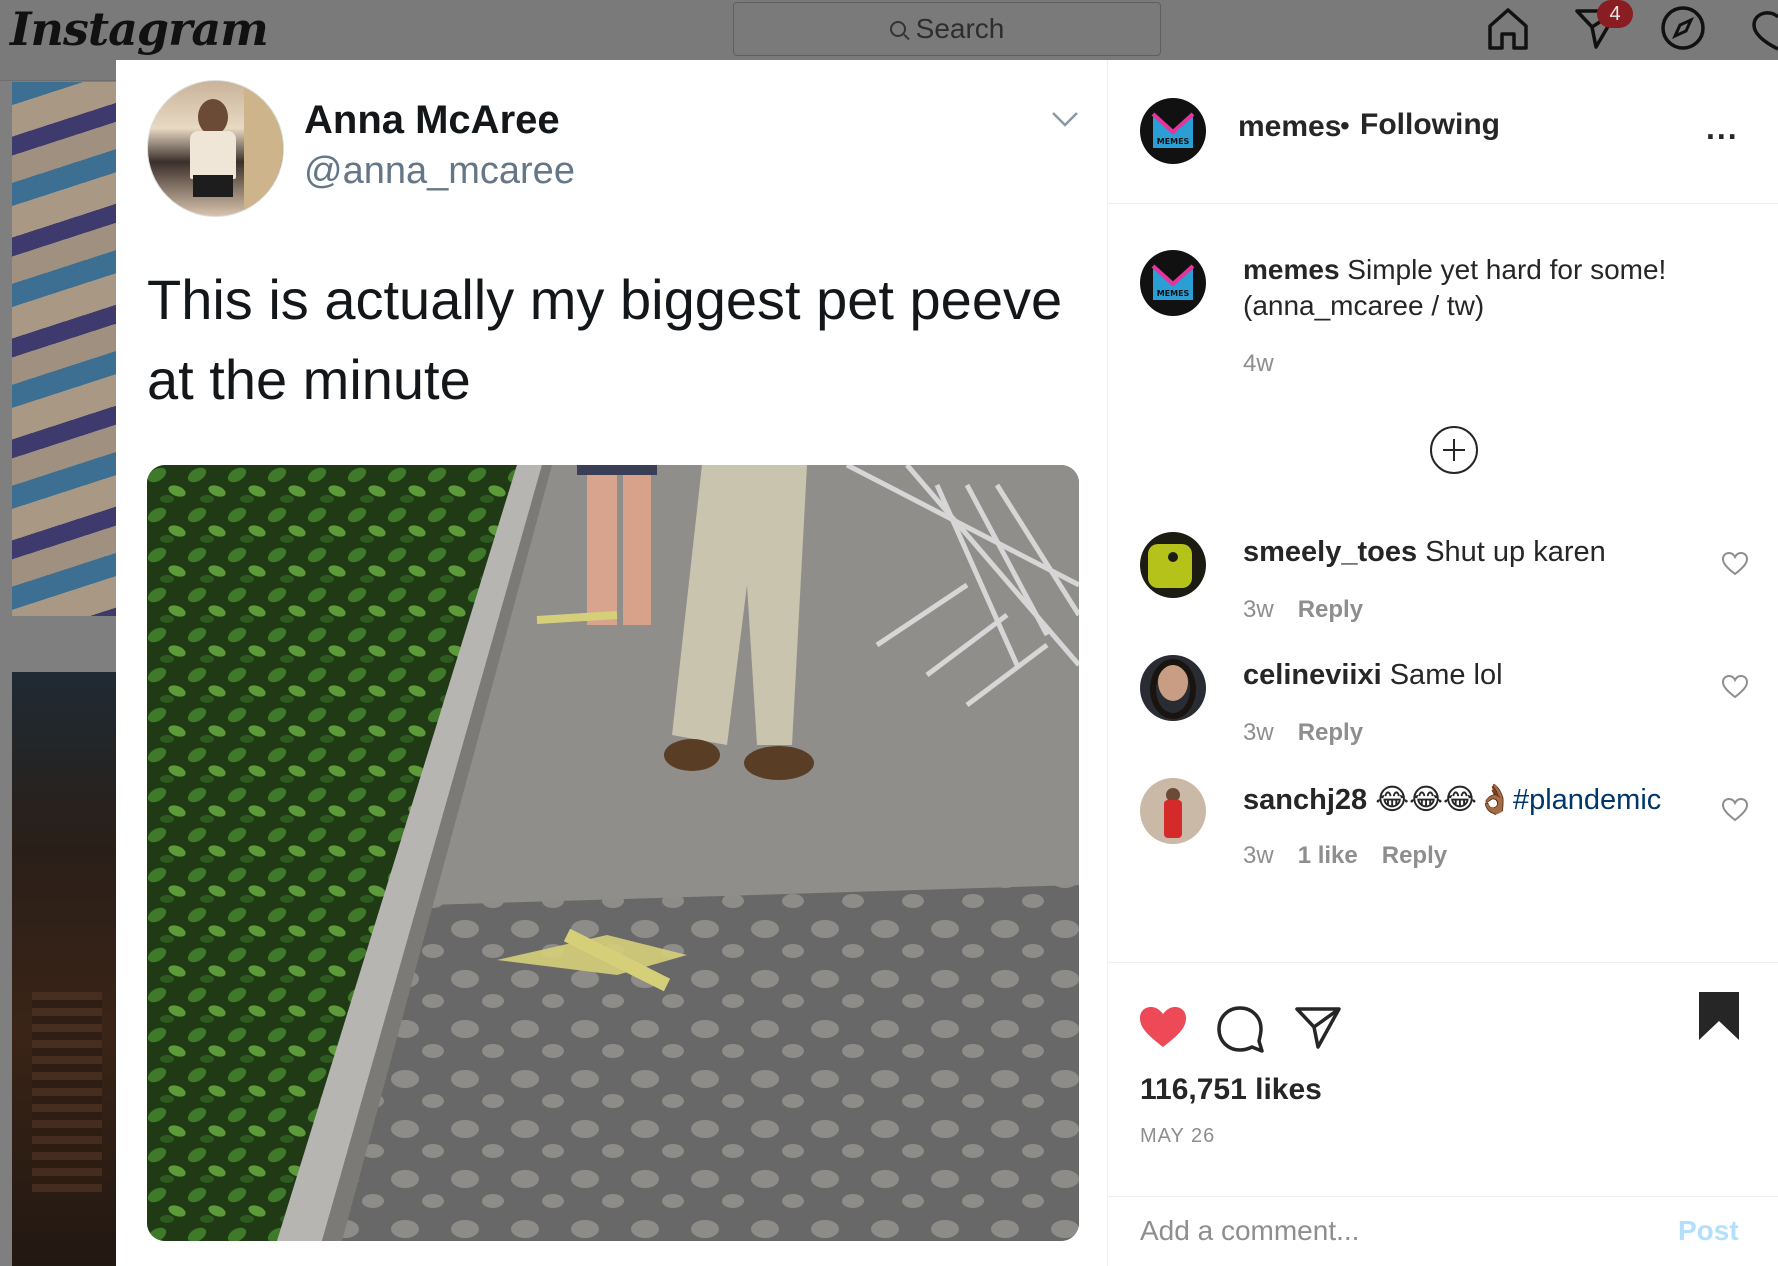 Image resolution: width=1778 pixels, height=1266 pixels. Describe the element at coordinates (139, 29) in the screenshot. I see `instagram-logo: Instagram` at that location.